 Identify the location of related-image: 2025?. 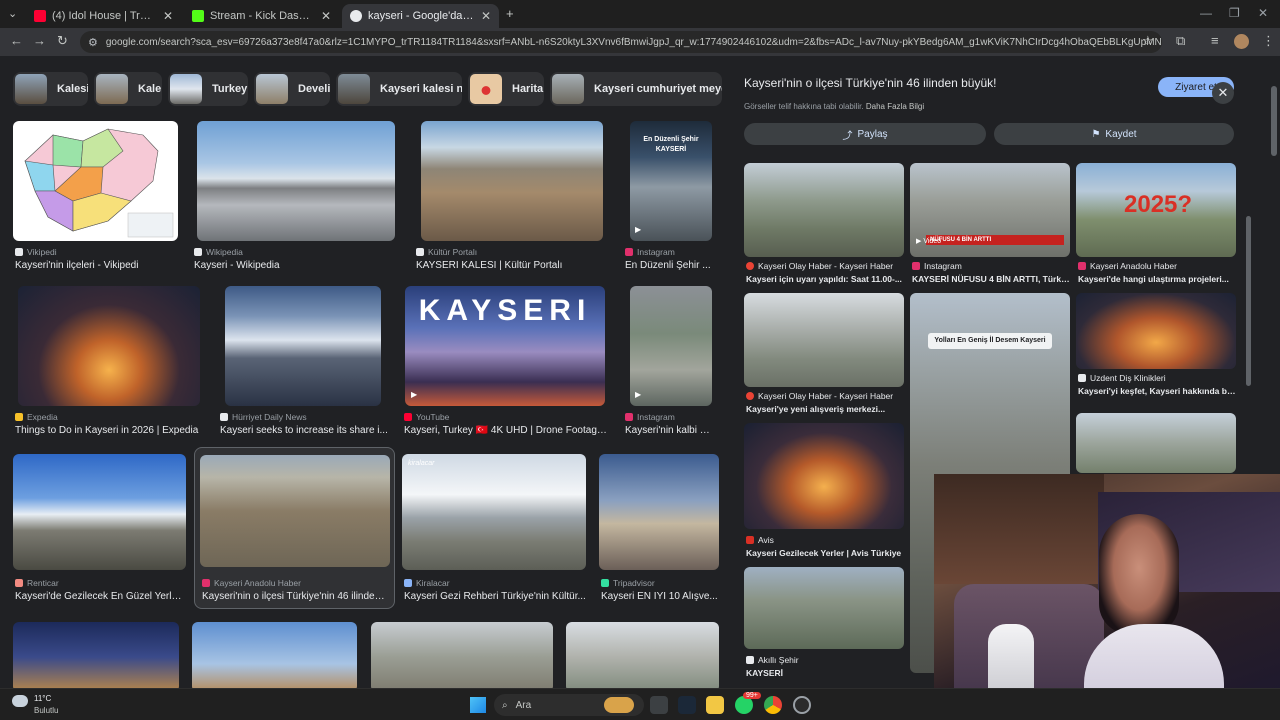
(1156, 210).